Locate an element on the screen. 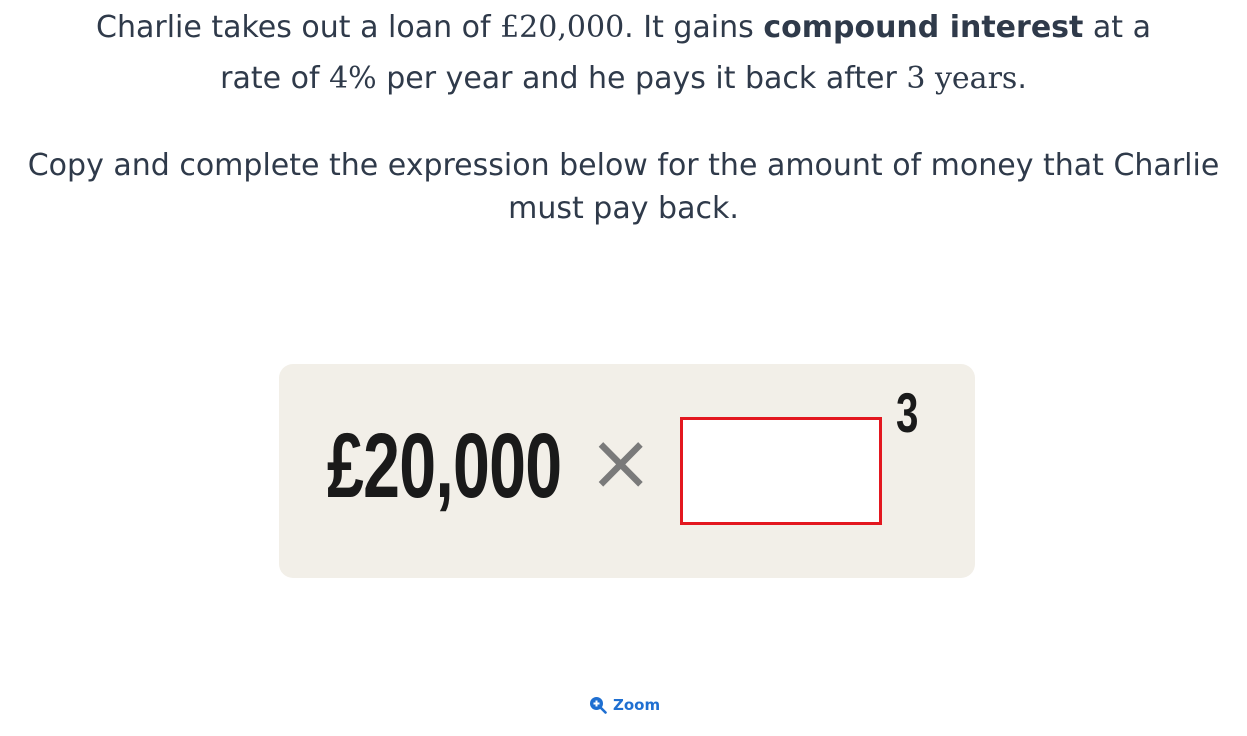  question-text-part: Charlie takes out a loan of is located at coordinates (298, 27).